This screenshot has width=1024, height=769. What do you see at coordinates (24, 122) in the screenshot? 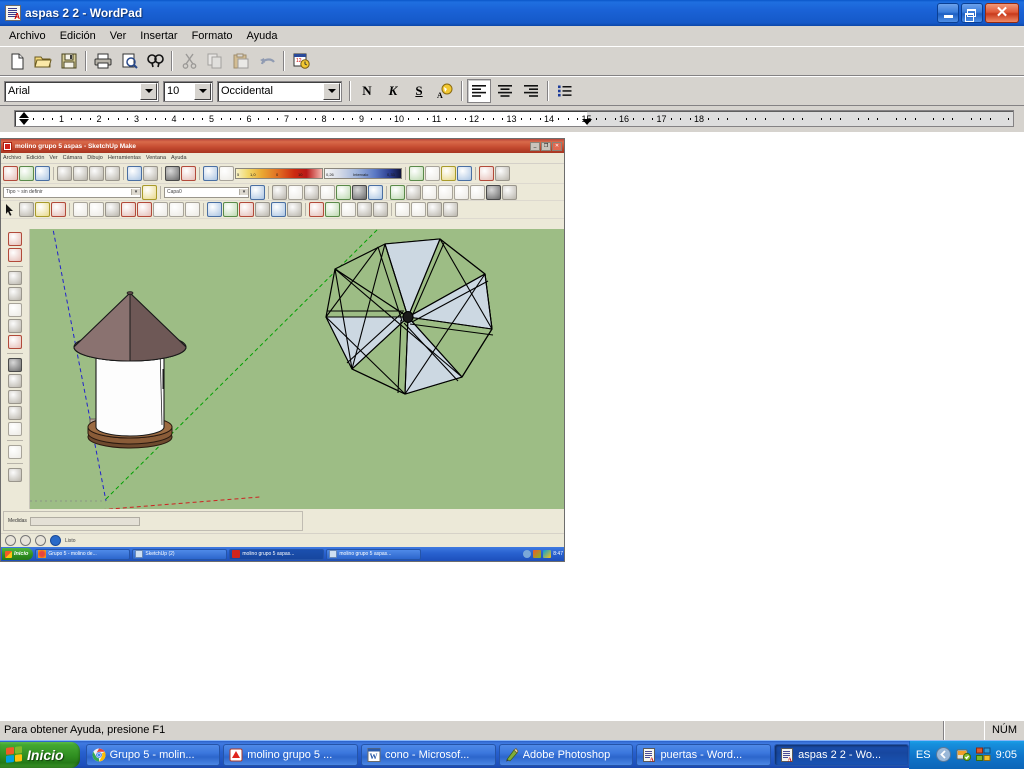
I see `hanging-indent-marker` at bounding box center [24, 122].